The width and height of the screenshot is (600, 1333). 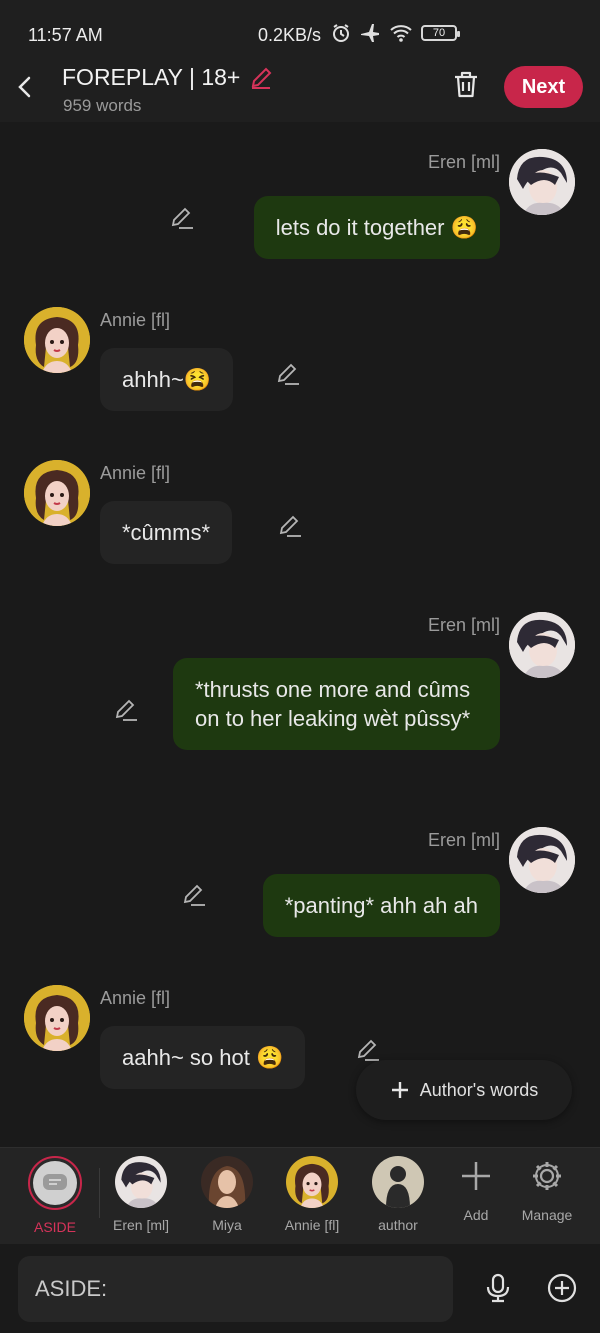 What do you see at coordinates (300, 90) in the screenshot?
I see `app-header: FOREPLAY | 18+ 959 words Next` at bounding box center [300, 90].